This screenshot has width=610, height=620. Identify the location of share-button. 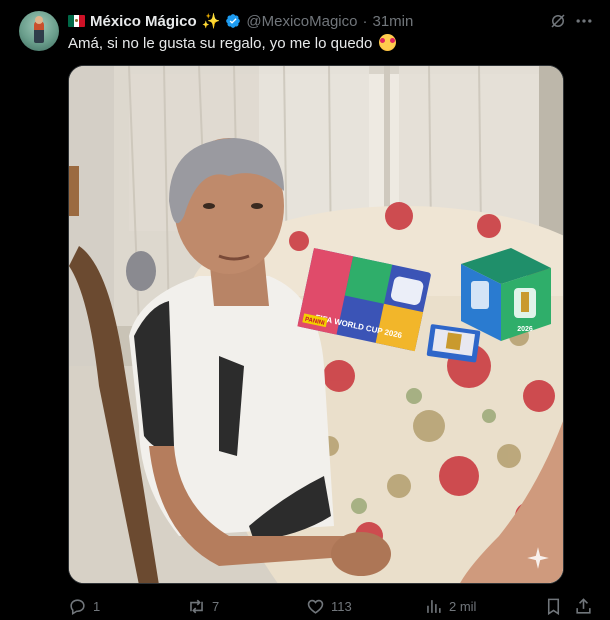
(583, 606).